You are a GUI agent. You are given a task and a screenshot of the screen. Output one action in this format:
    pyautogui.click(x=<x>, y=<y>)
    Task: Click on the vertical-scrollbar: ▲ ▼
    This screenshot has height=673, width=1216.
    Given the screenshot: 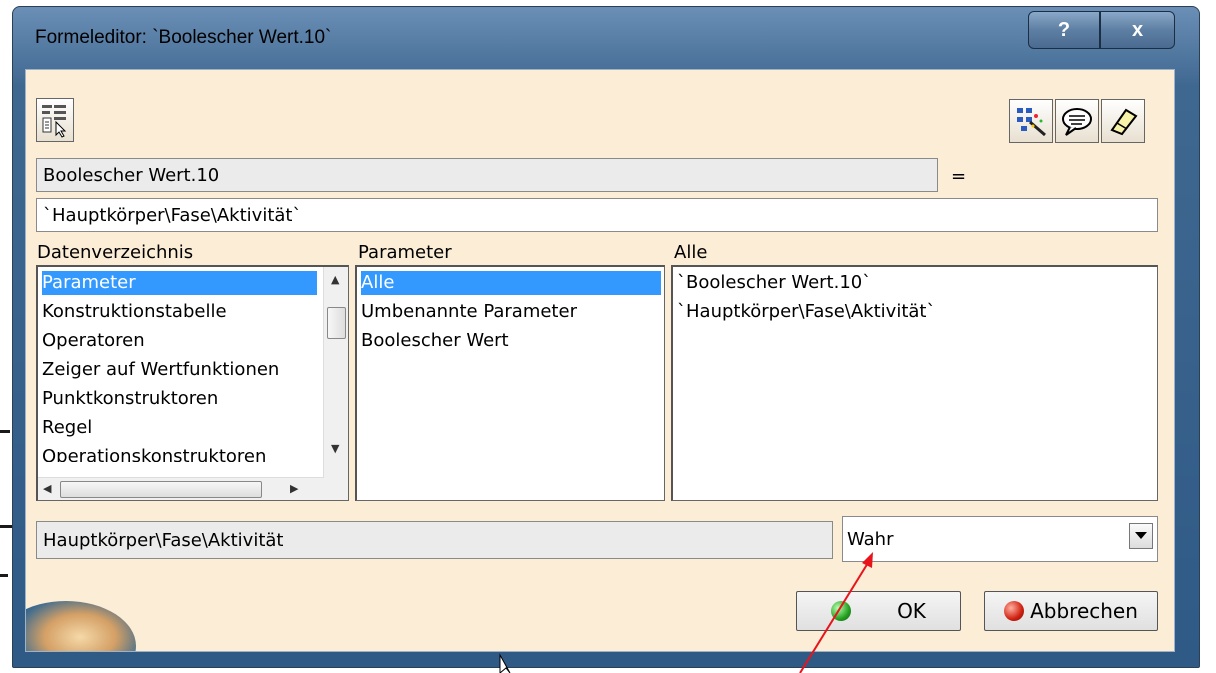 What is the action you would take?
    pyautogui.click(x=335, y=383)
    